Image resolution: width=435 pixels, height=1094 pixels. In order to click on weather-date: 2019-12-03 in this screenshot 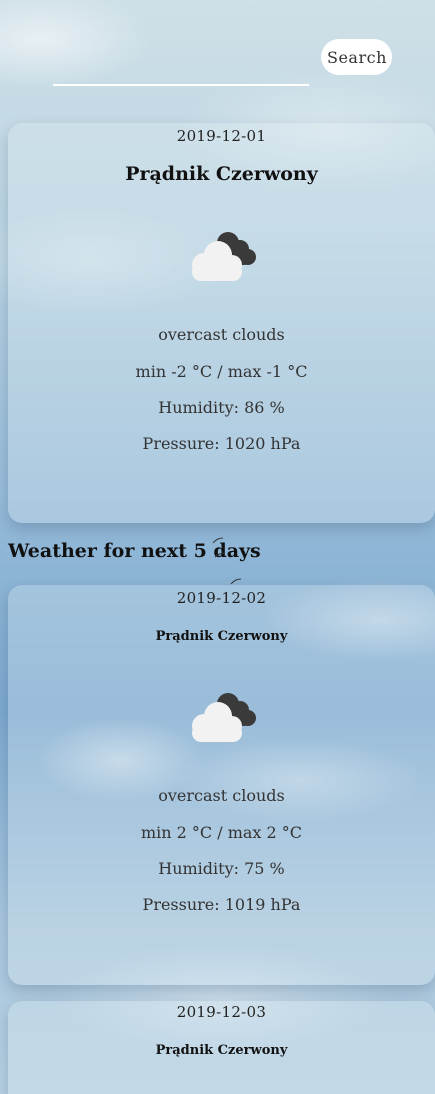, I will do `click(221, 1012)`.